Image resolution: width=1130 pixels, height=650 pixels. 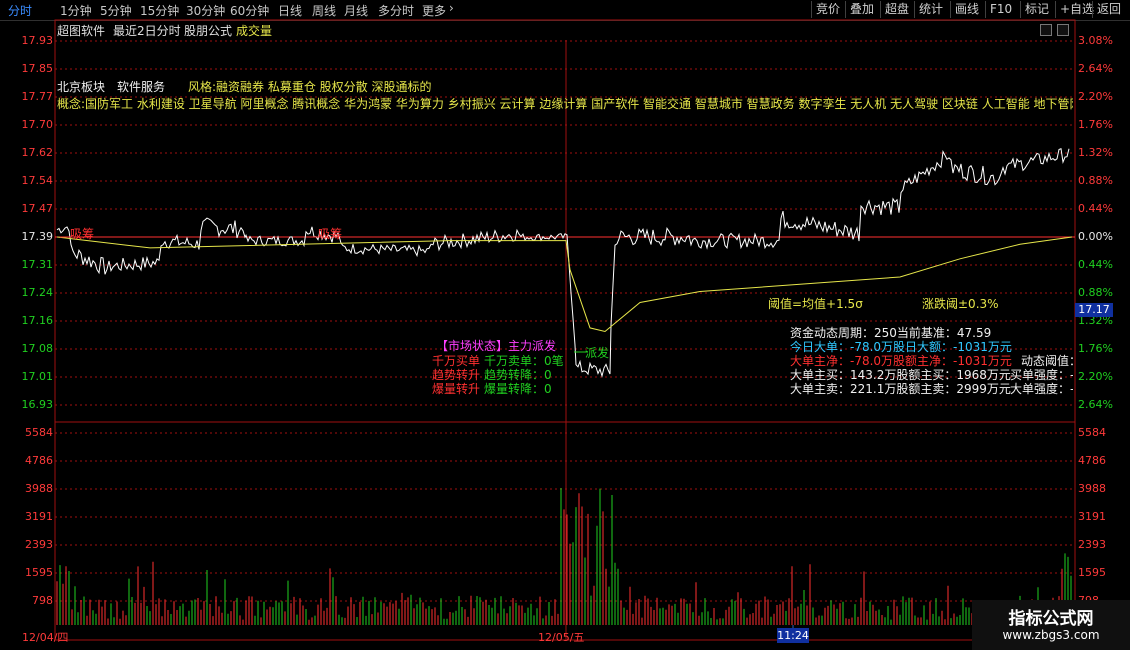 I want to click on threshold-label: 阈值=均值+1.5σ, so click(x=815, y=304).